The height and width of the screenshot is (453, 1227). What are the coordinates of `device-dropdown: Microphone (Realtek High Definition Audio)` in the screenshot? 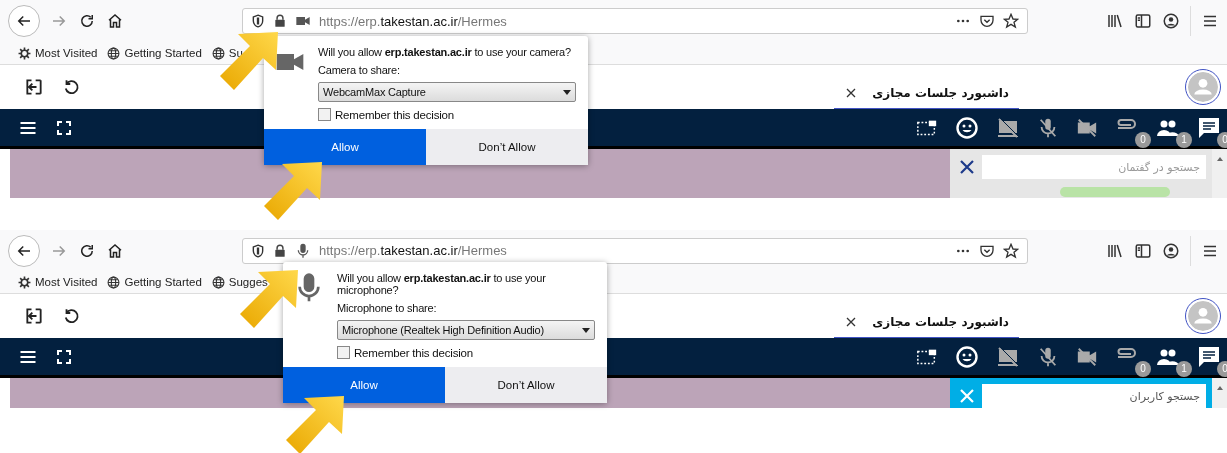 It's located at (466, 330).